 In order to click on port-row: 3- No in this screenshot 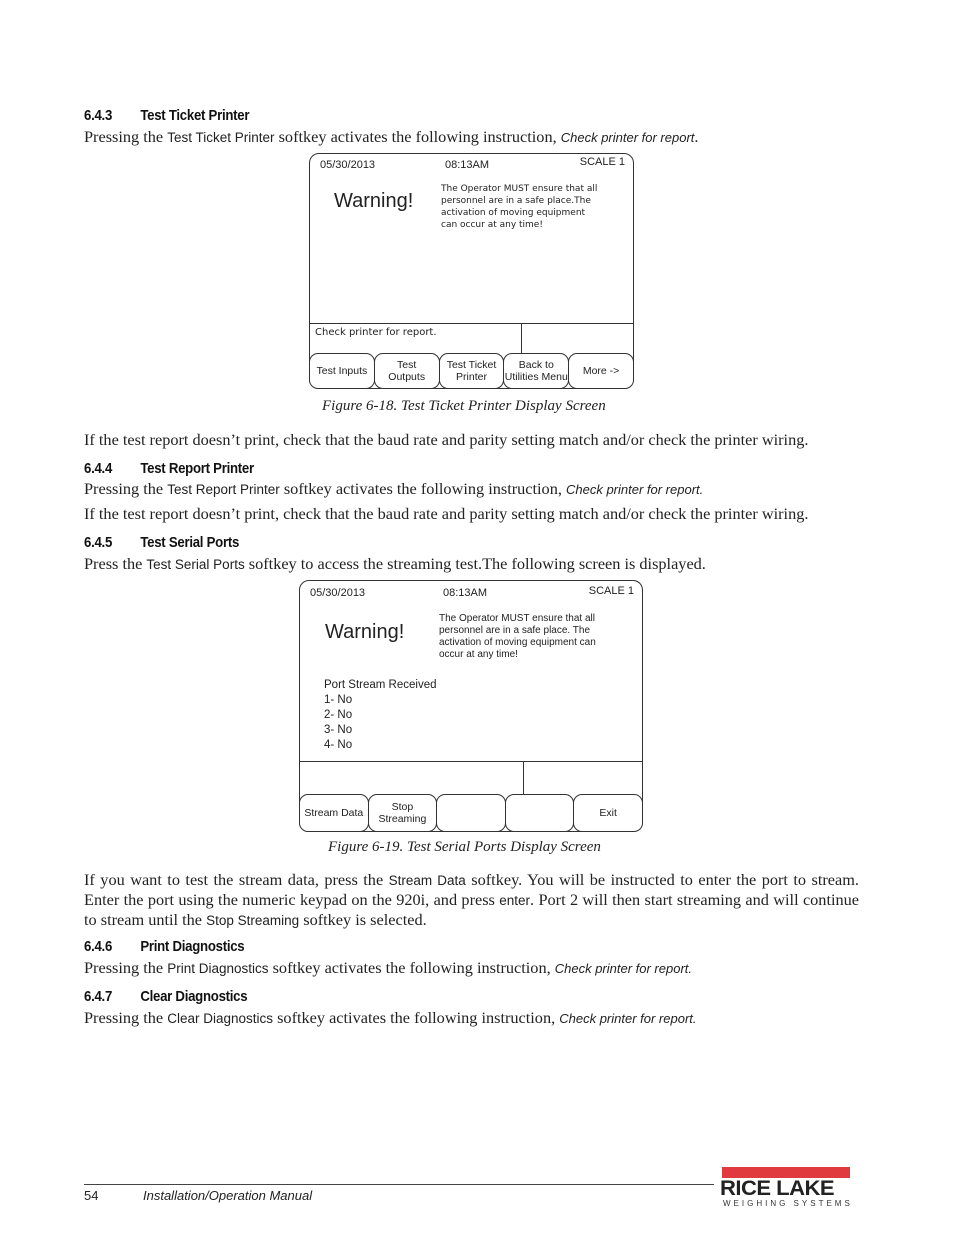, I will do `click(338, 730)`.